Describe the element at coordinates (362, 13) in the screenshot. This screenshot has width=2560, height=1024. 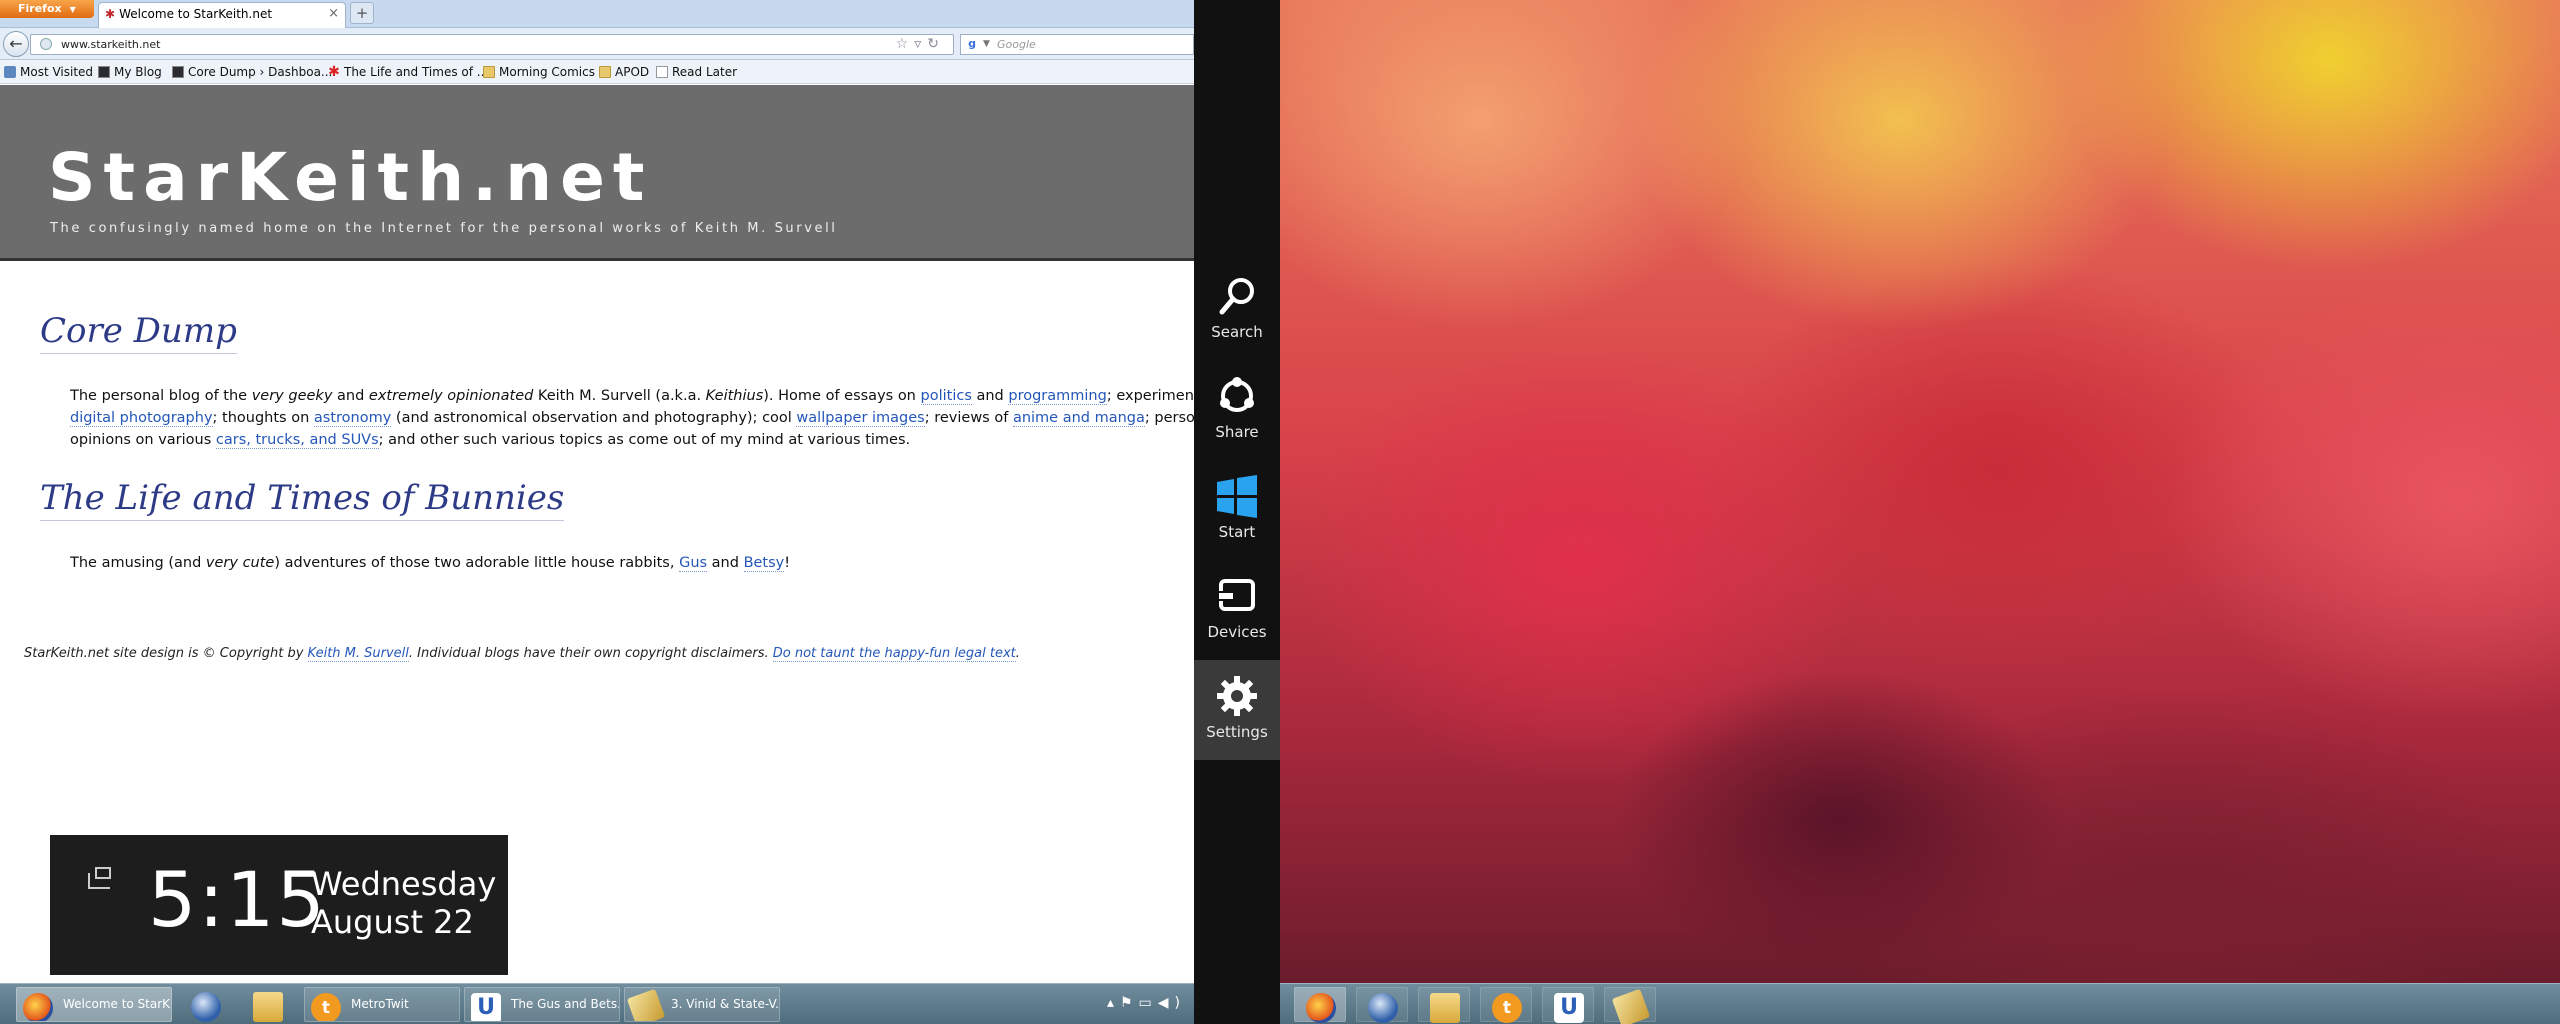
I see `new-tab-button: +` at that location.